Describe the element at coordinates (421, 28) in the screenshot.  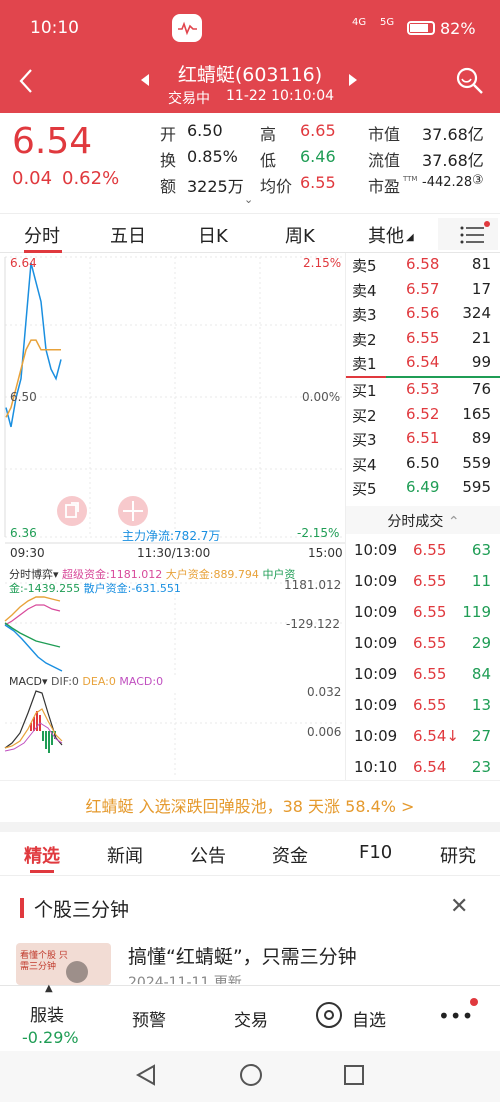
I see `battery-icon` at that location.